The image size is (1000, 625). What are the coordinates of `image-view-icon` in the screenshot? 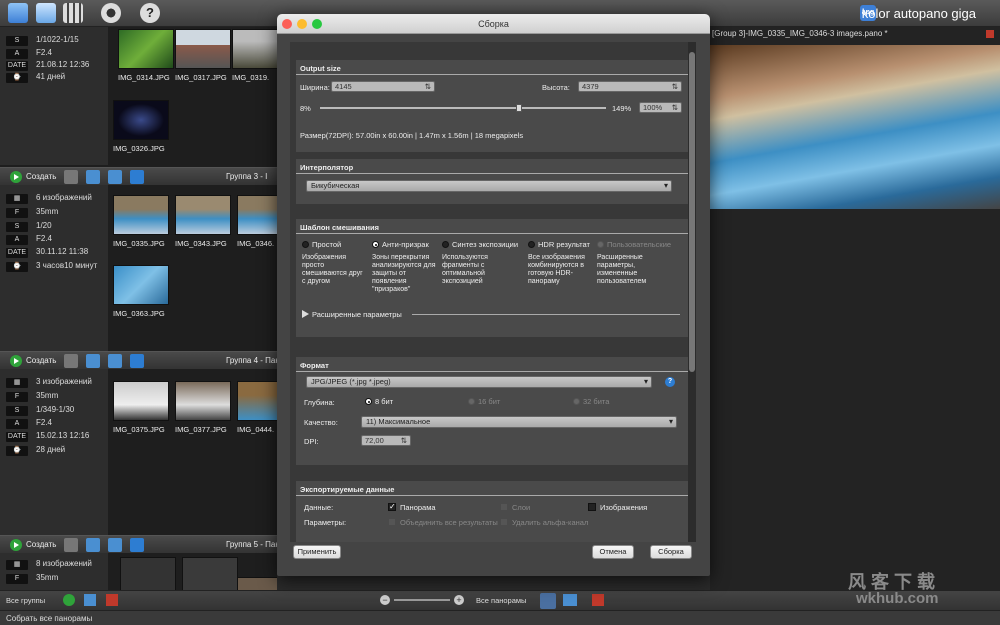 It's located at (46, 13).